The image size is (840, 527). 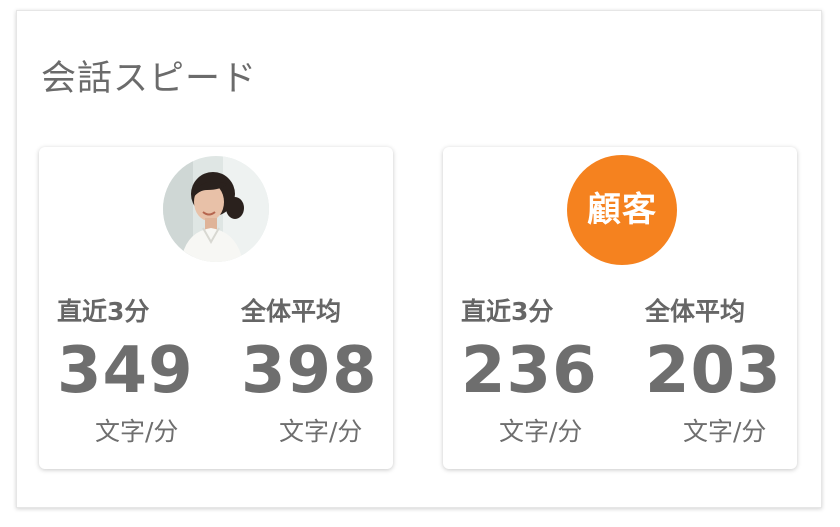 What do you see at coordinates (309, 371) in the screenshot?
I see `average-value: 398` at bounding box center [309, 371].